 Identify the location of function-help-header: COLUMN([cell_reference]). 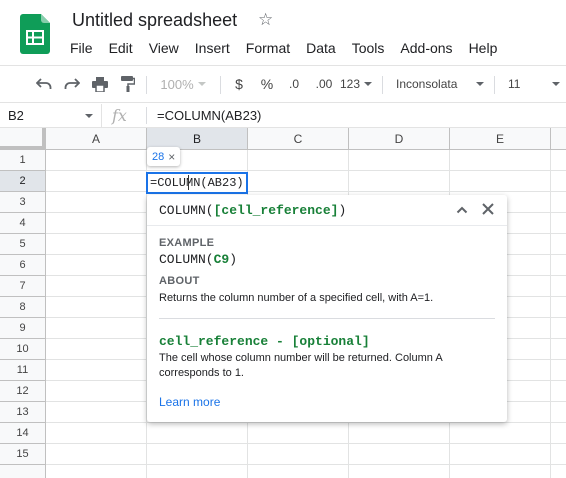
(327, 210).